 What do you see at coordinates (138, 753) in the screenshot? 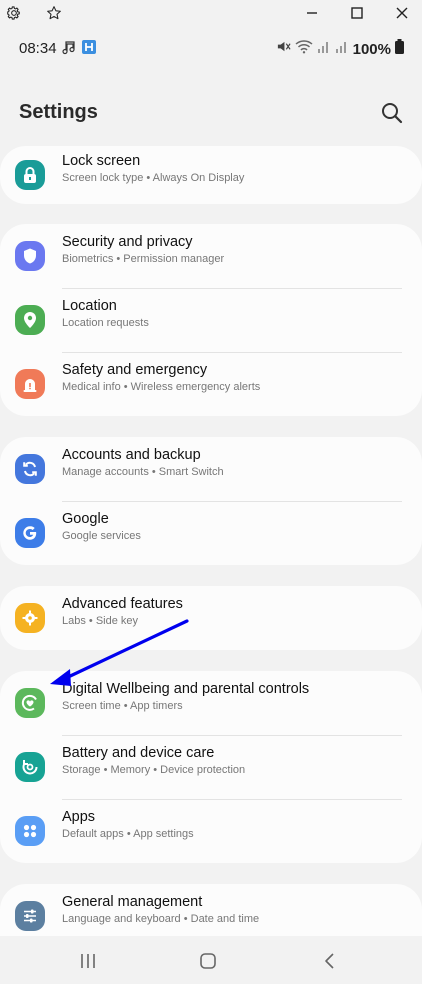
I see `item-title: Battery and device care` at bounding box center [138, 753].